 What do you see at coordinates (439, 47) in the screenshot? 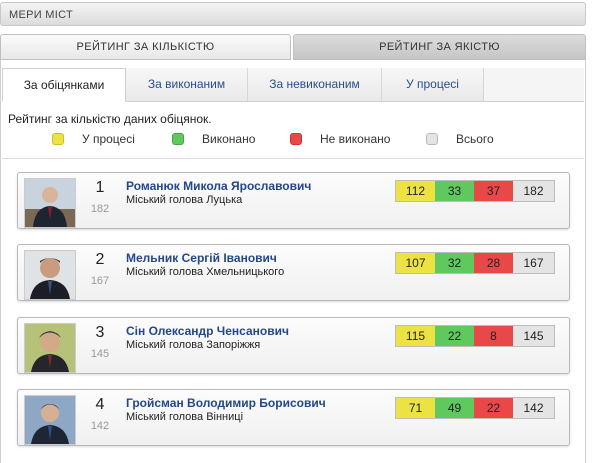
I see `tab-rating-by-quality: РЕЙТИНГ ЗА ЯКІСТЮ` at bounding box center [439, 47].